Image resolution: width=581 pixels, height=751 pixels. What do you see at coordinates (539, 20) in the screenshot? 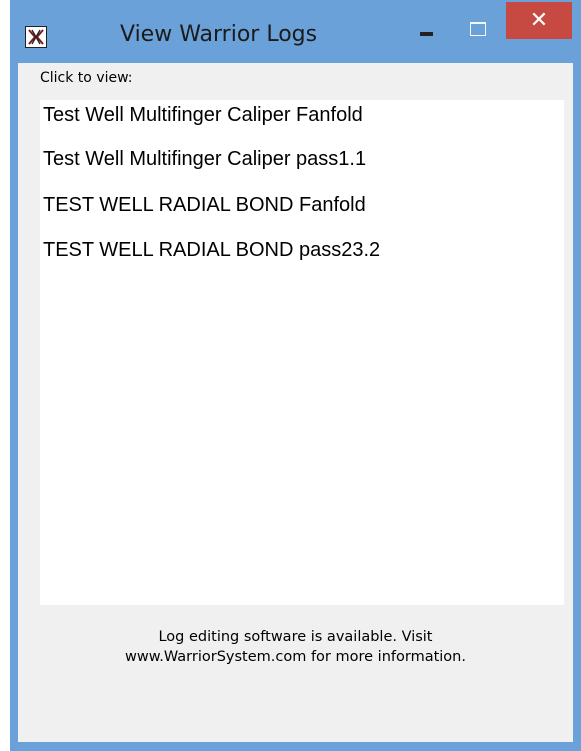
I see `close-icon: ✕` at bounding box center [539, 20].